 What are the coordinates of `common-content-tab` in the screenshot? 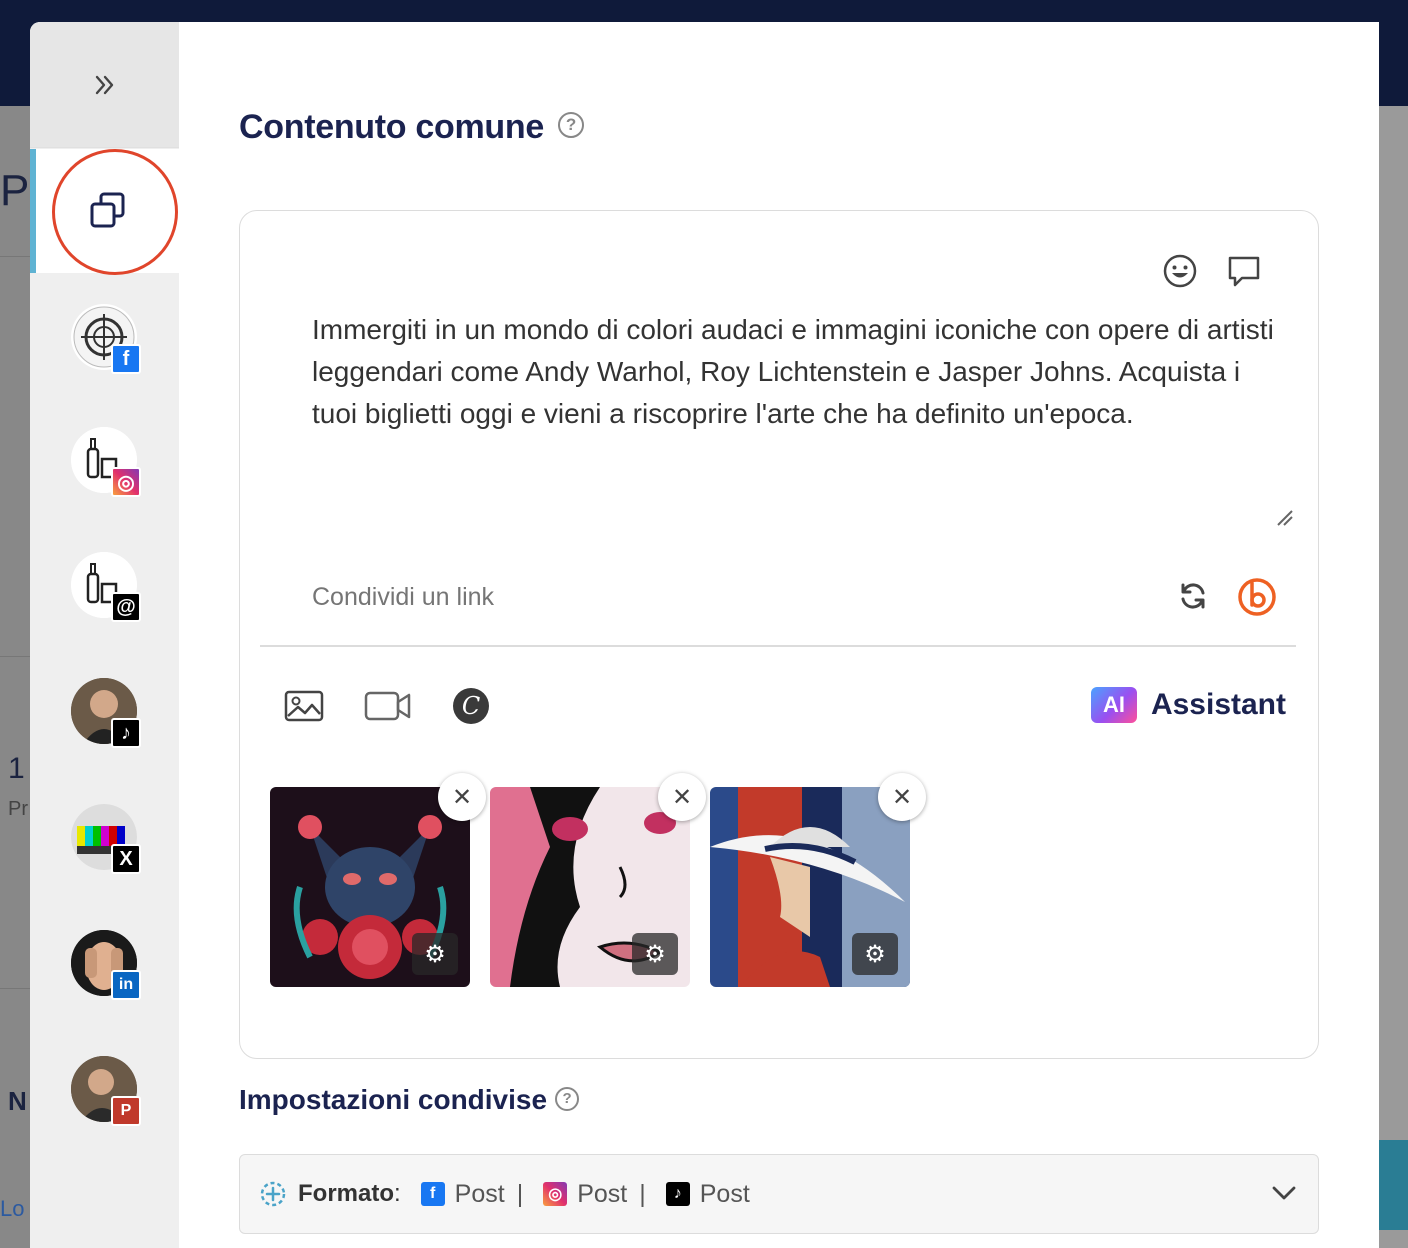 It's located at (104, 211).